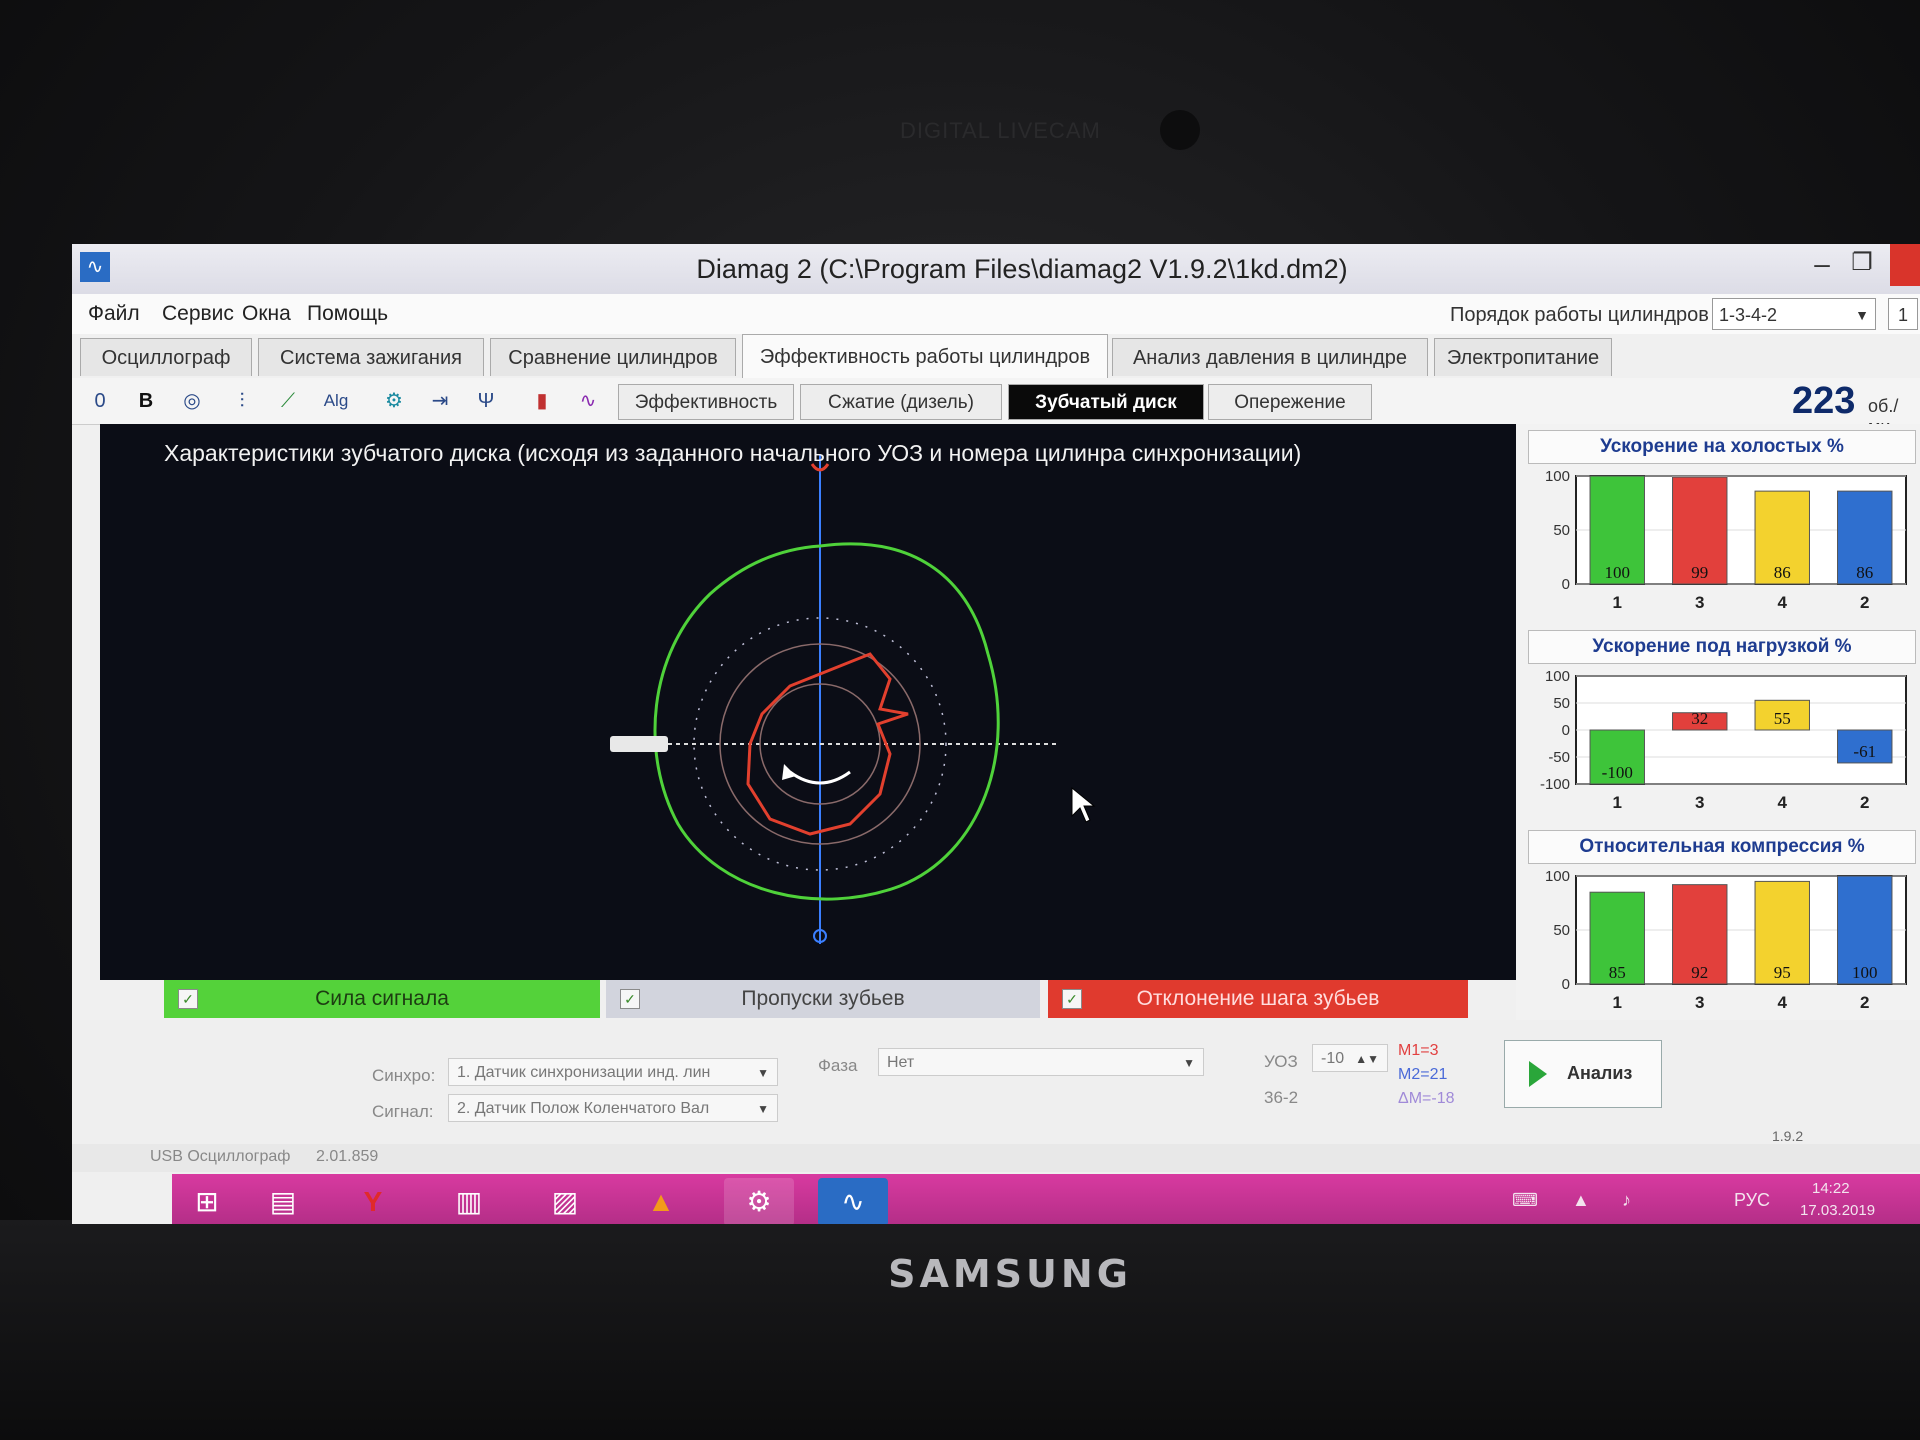  What do you see at coordinates (166, 357) in the screenshot?
I see `tab-oscilloscope: Осциллограф` at bounding box center [166, 357].